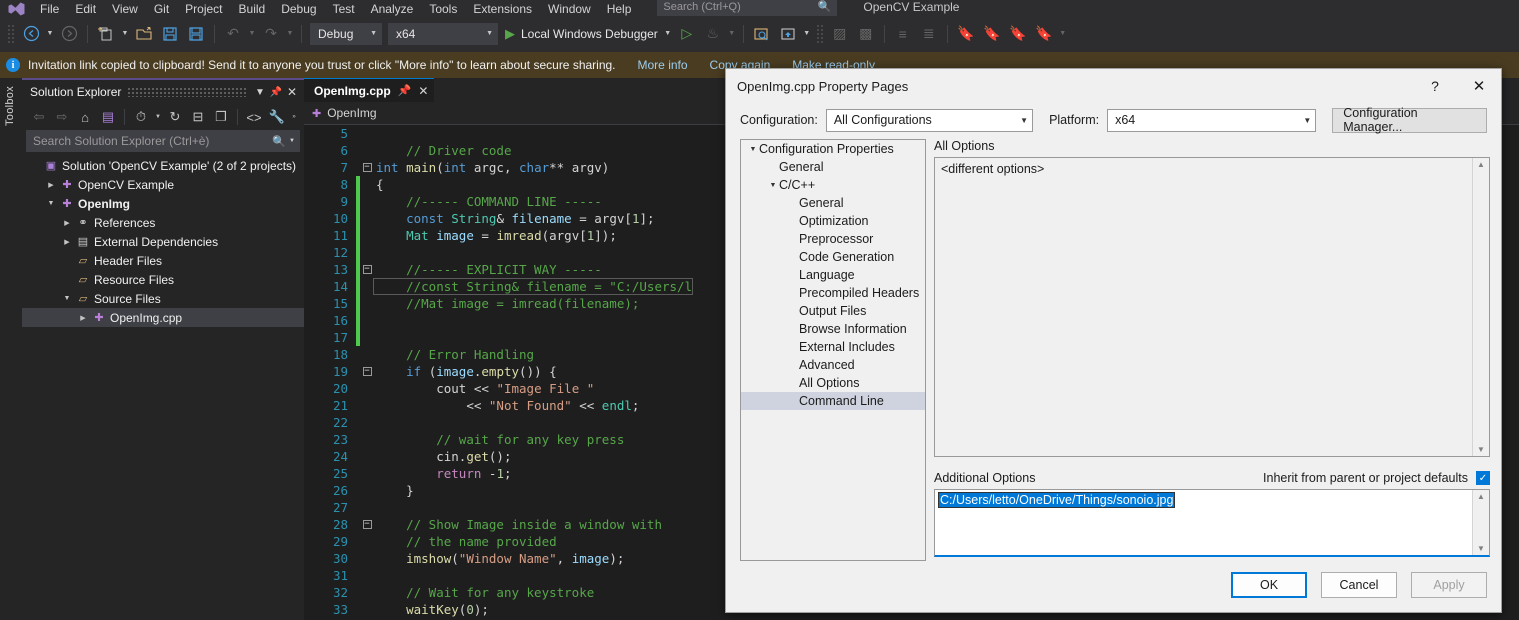  I want to click on additional-options-scrollbar: ▲ ▼, so click(1480, 522).